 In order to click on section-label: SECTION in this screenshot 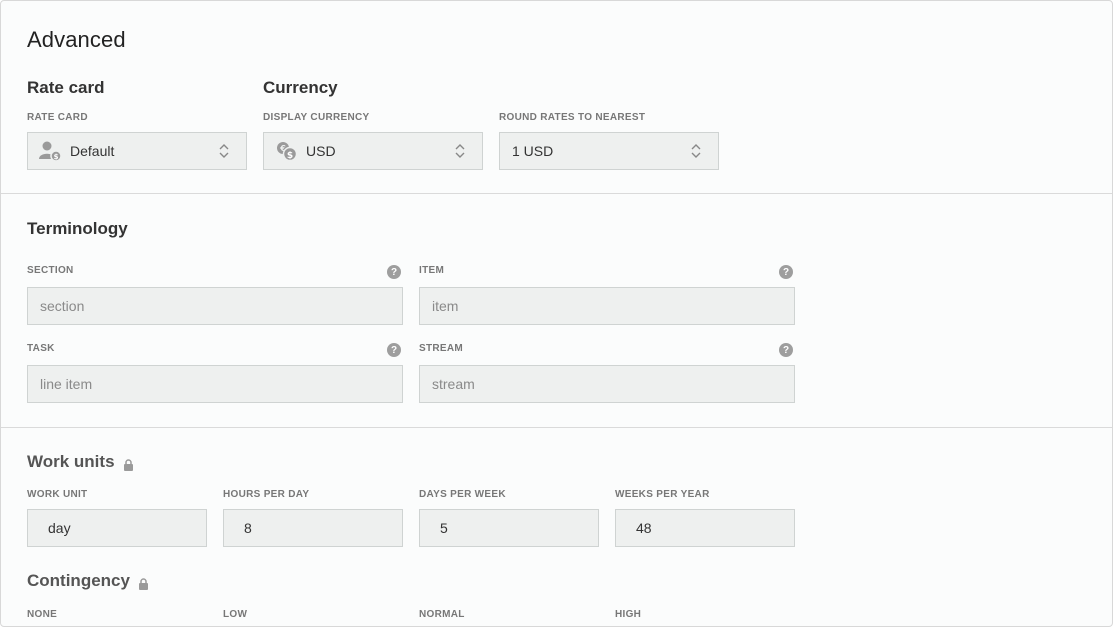, I will do `click(50, 270)`.